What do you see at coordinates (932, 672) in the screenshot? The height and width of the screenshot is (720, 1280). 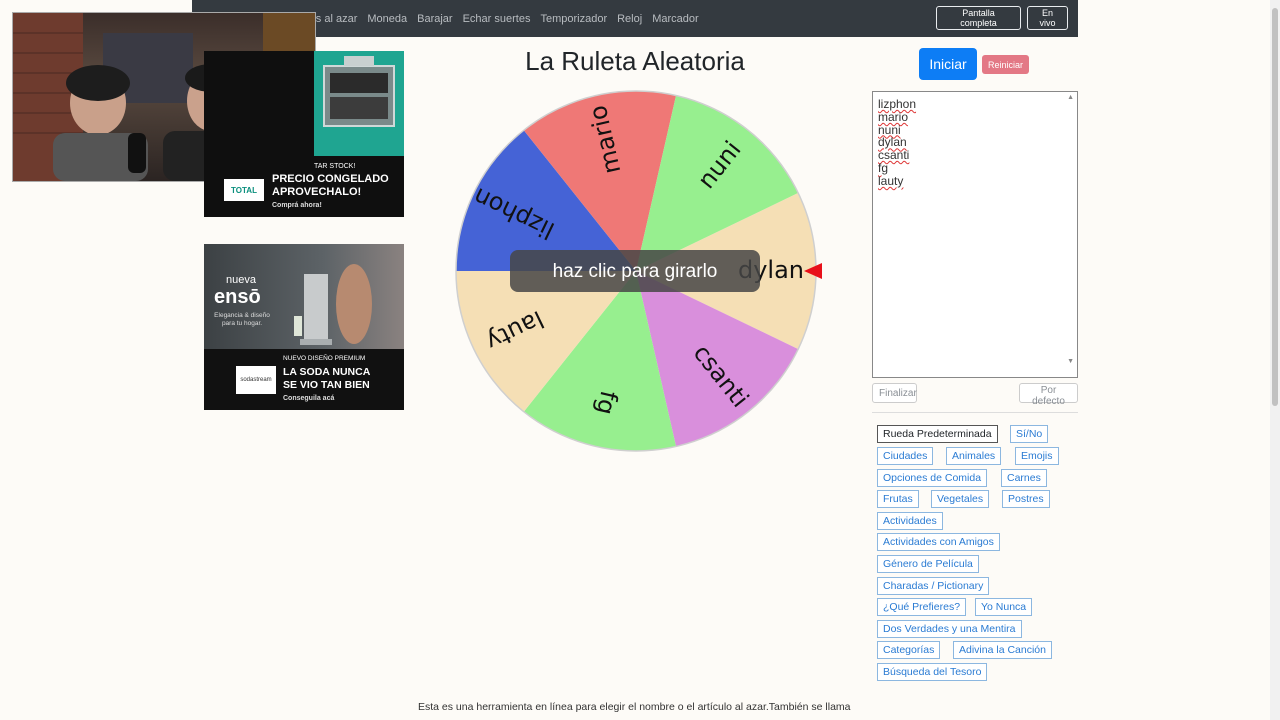 I see `preset-treasure-hunt: Búsqueda del Tesoro` at bounding box center [932, 672].